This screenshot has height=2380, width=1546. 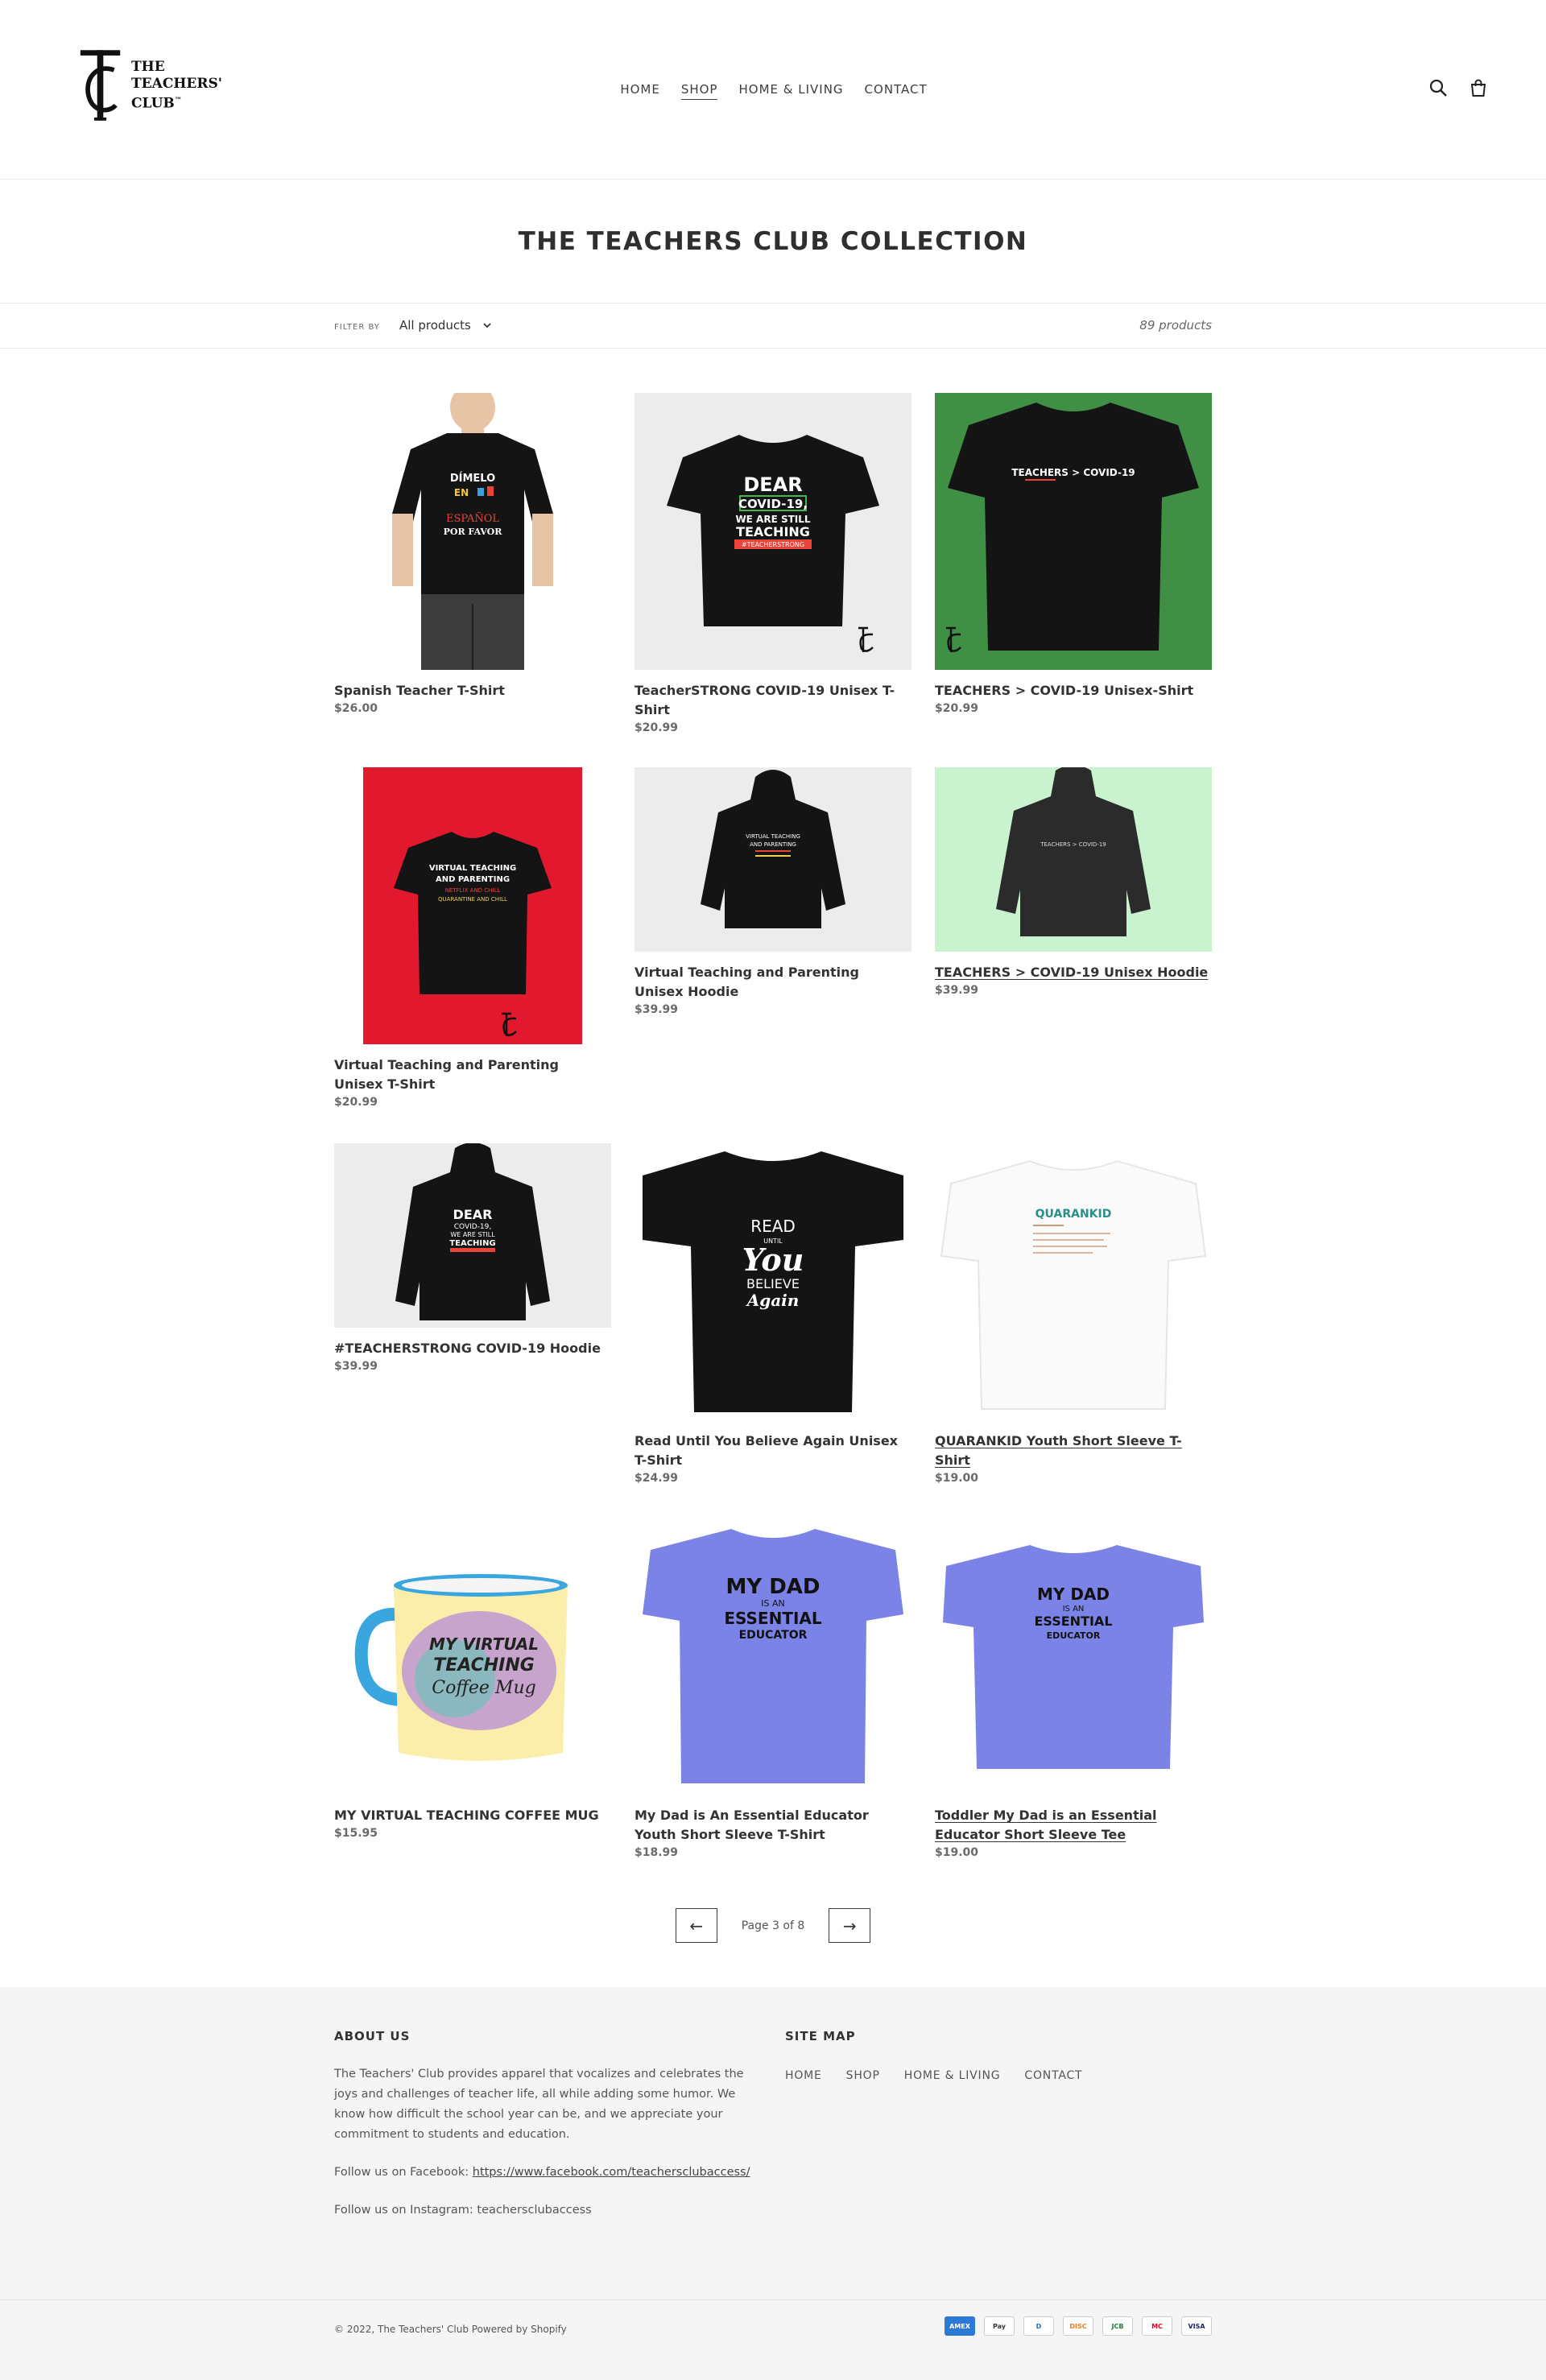 What do you see at coordinates (487, 326) in the screenshot?
I see `chevron-down-icon` at bounding box center [487, 326].